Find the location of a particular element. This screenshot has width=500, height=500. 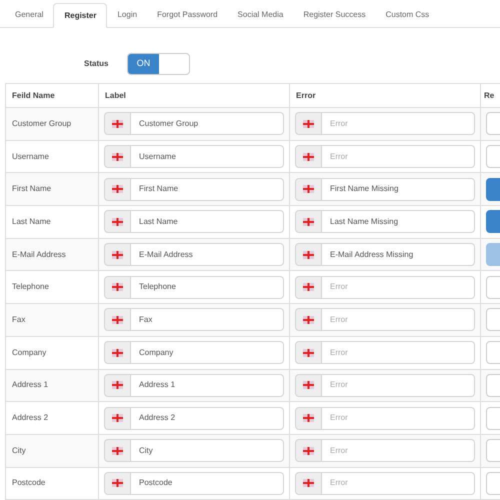

tab: Register Success is located at coordinates (334, 14).